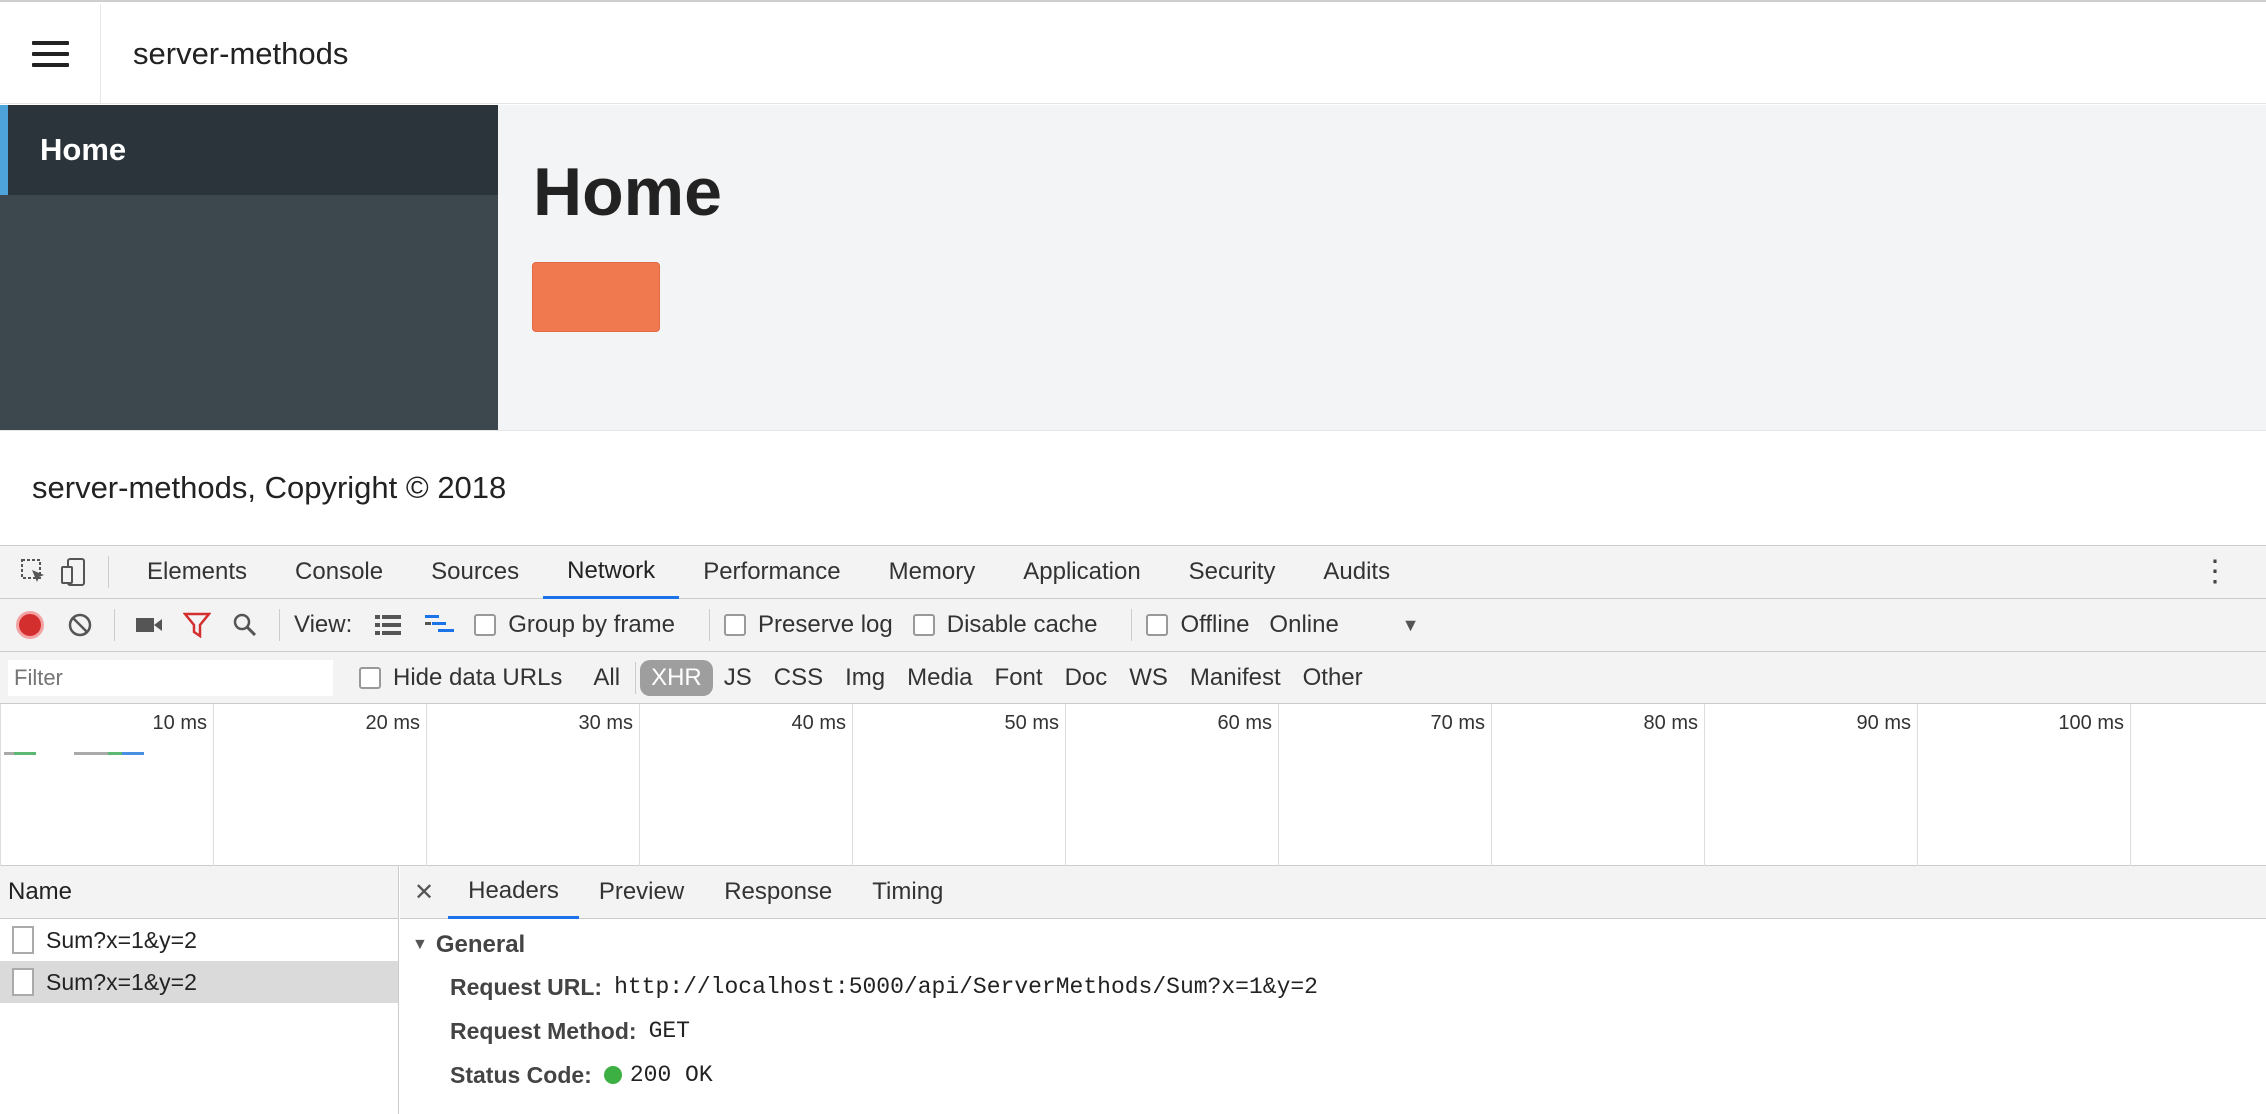  What do you see at coordinates (907, 892) in the screenshot?
I see `tab-timing: Timing` at bounding box center [907, 892].